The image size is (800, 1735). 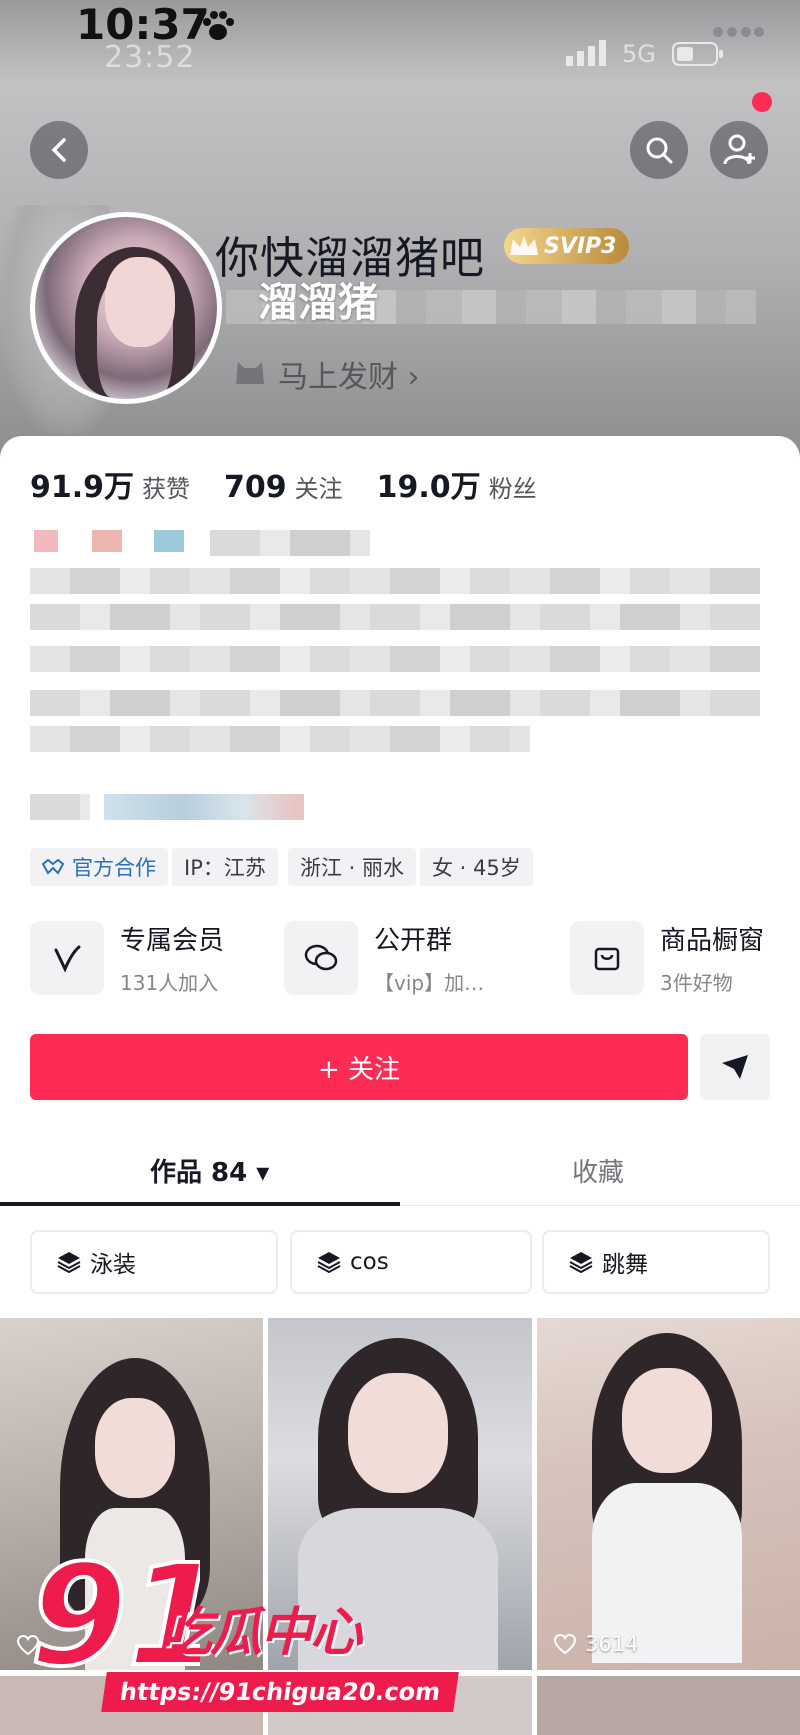 I want to click on search-button, so click(x=659, y=150).